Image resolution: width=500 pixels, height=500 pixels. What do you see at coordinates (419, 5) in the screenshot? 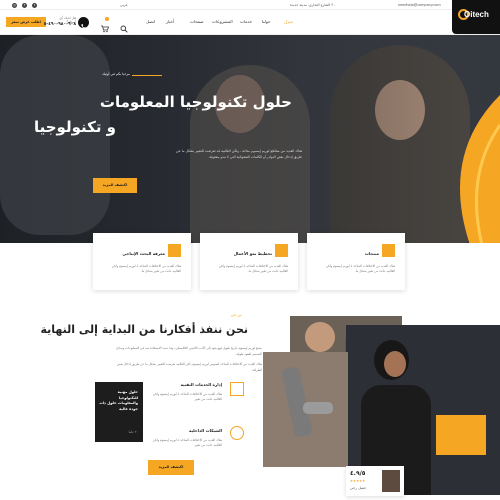
I see `email-text: needhelp@company.com` at bounding box center [419, 5].